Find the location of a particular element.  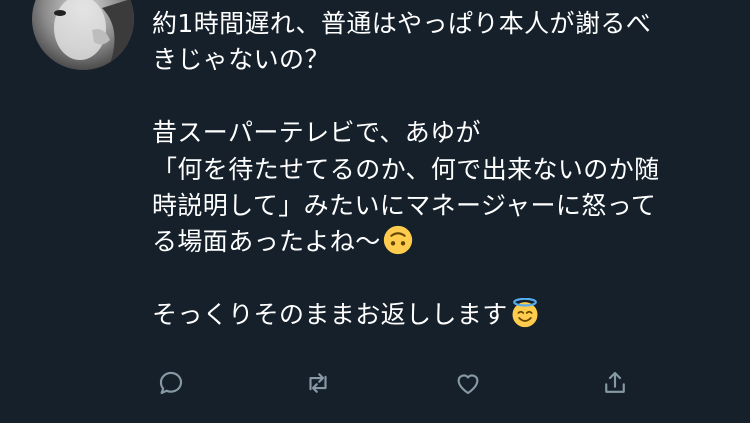

upside-down-face-emoji is located at coordinates (397, 240).